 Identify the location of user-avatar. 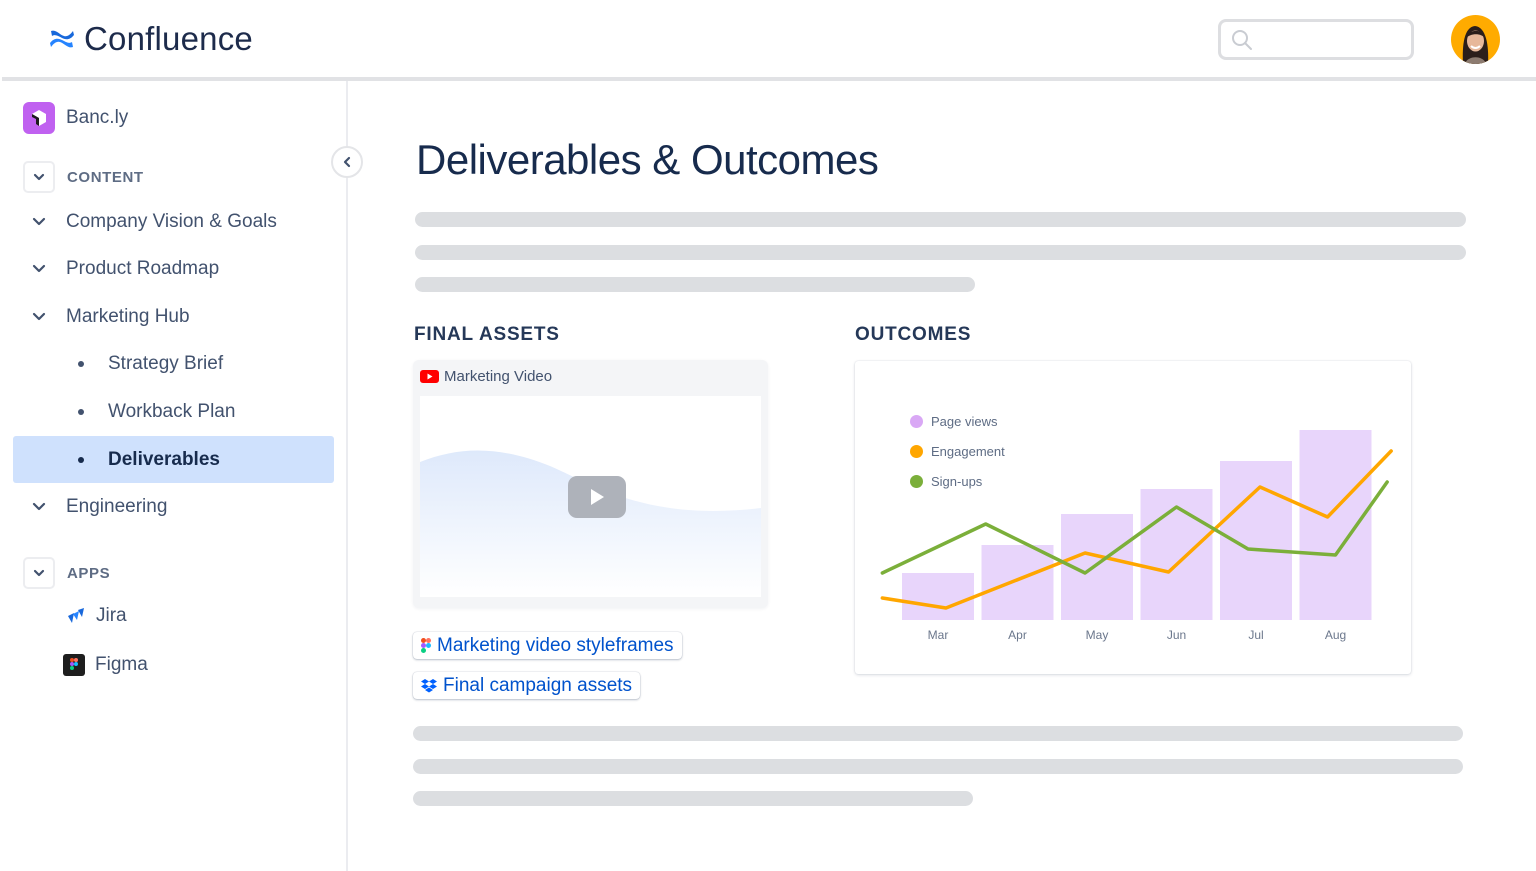
(1475, 39).